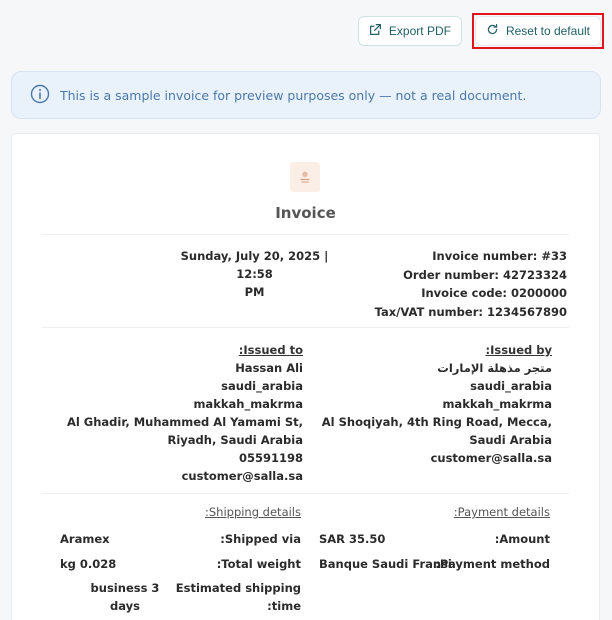  I want to click on issued-by-country: saudi_arabia, so click(511, 386).